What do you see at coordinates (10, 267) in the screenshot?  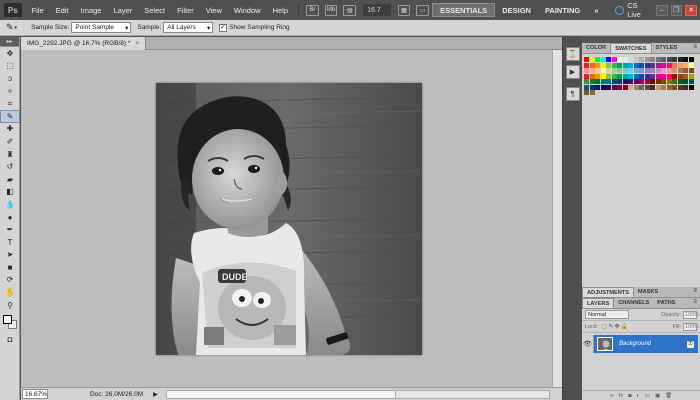 I see `shape-tool-icon: ■` at bounding box center [10, 267].